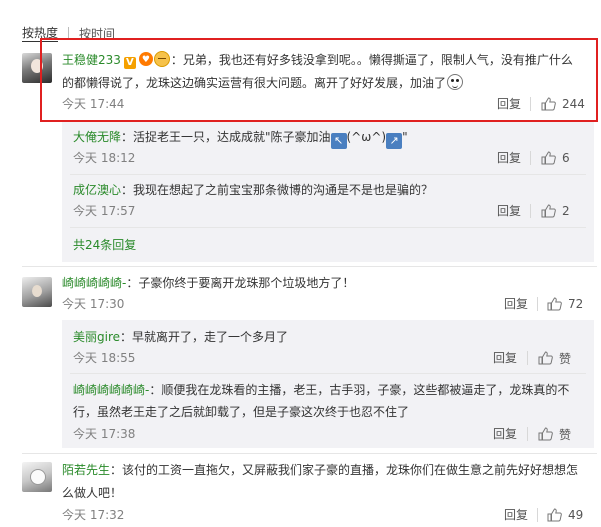 This screenshot has height=527, width=601. What do you see at coordinates (104, 434) in the screenshot?
I see `reply-time: 今天 17:38` at bounding box center [104, 434].